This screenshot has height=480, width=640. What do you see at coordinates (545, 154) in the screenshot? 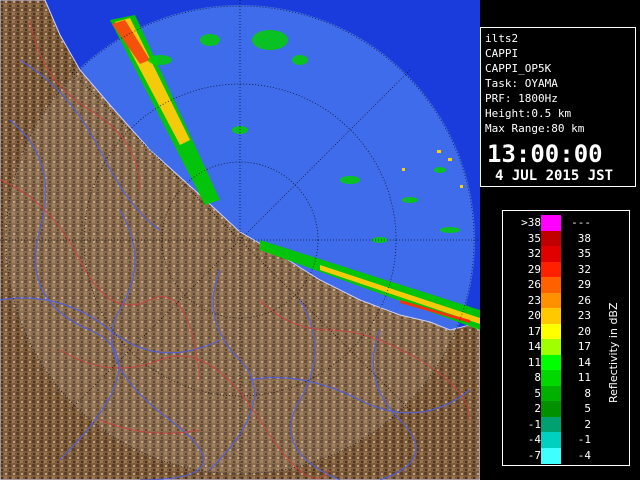
I see `observation-time: 13:00:00` at bounding box center [545, 154].